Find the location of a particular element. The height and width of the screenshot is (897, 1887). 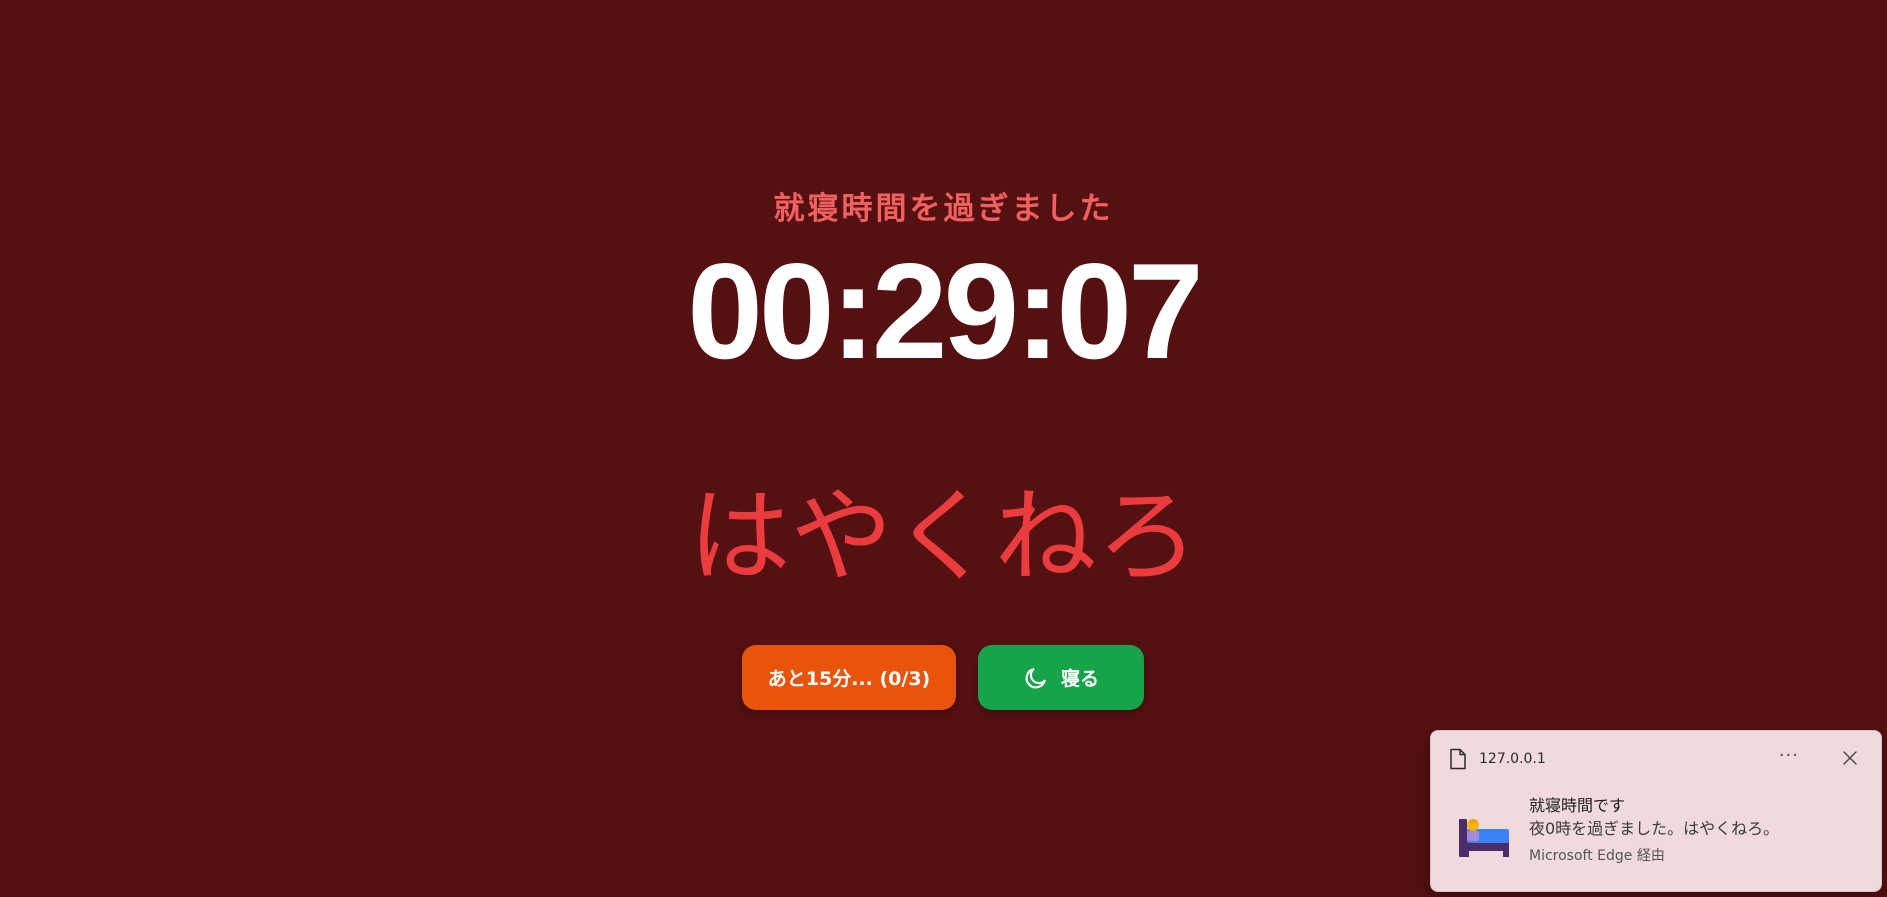

close-icon is located at coordinates (1850, 758).